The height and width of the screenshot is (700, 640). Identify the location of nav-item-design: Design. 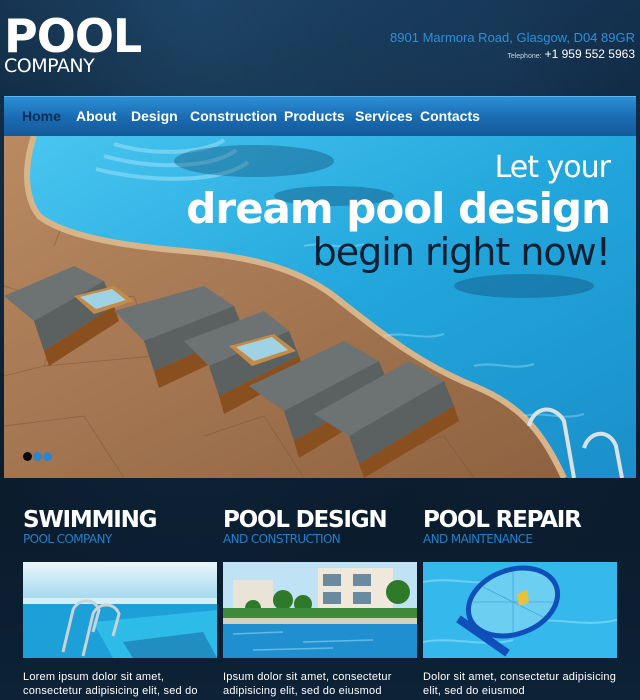
(154, 116).